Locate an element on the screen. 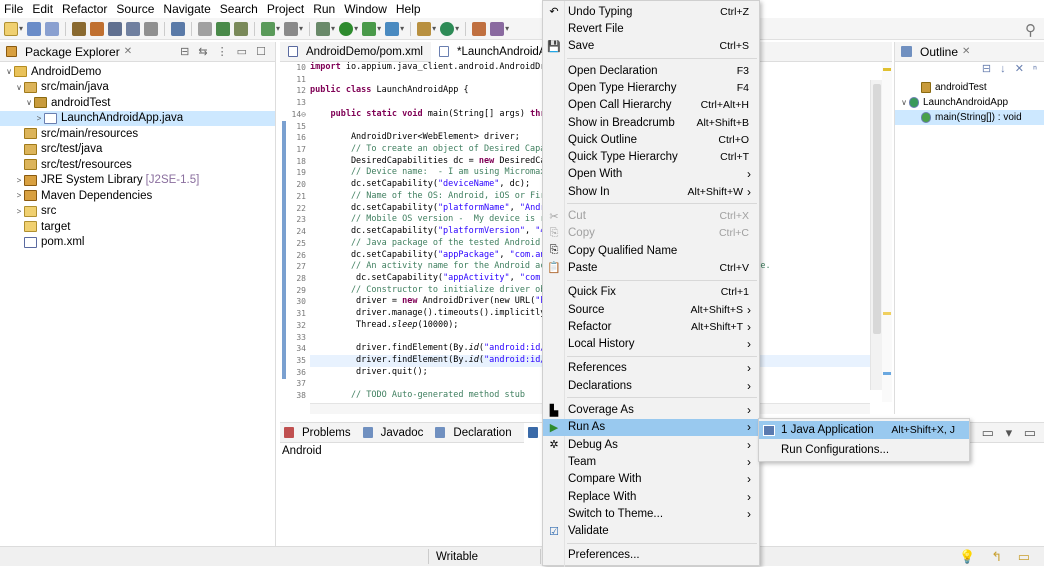  console-icon is located at coordinates (178, 28).